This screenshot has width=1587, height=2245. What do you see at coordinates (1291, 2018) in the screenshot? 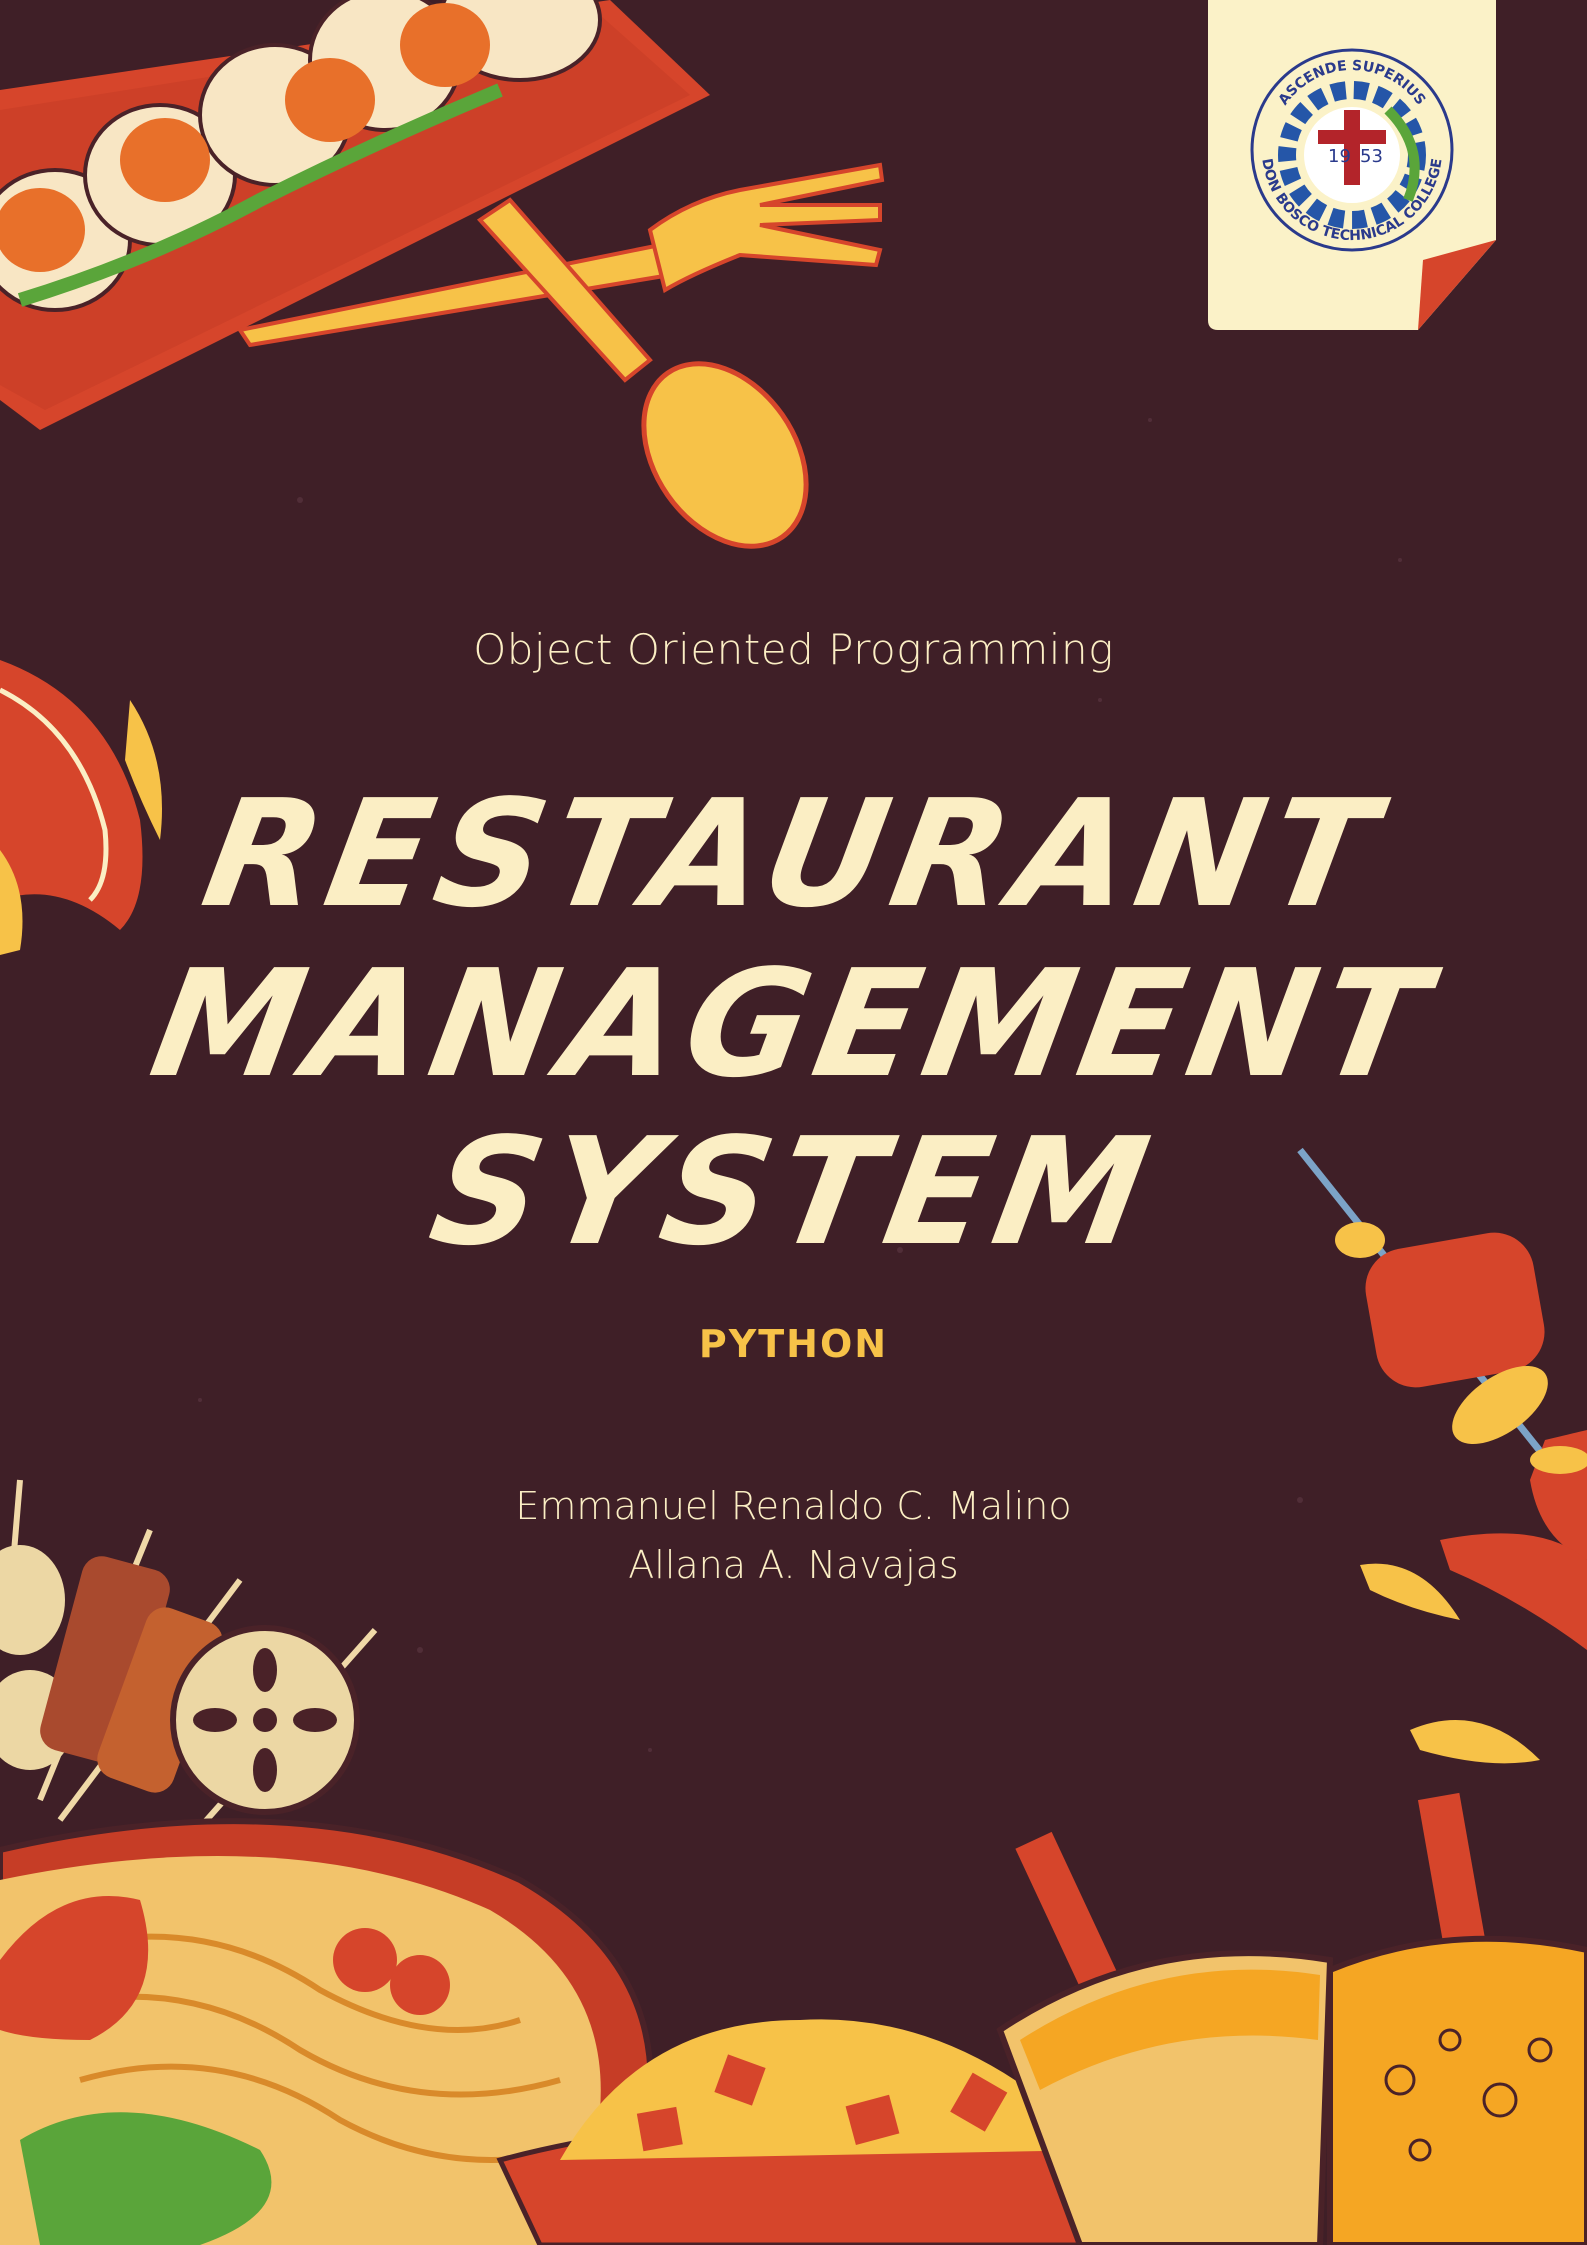
I see `drink-cup-icon` at bounding box center [1291, 2018].